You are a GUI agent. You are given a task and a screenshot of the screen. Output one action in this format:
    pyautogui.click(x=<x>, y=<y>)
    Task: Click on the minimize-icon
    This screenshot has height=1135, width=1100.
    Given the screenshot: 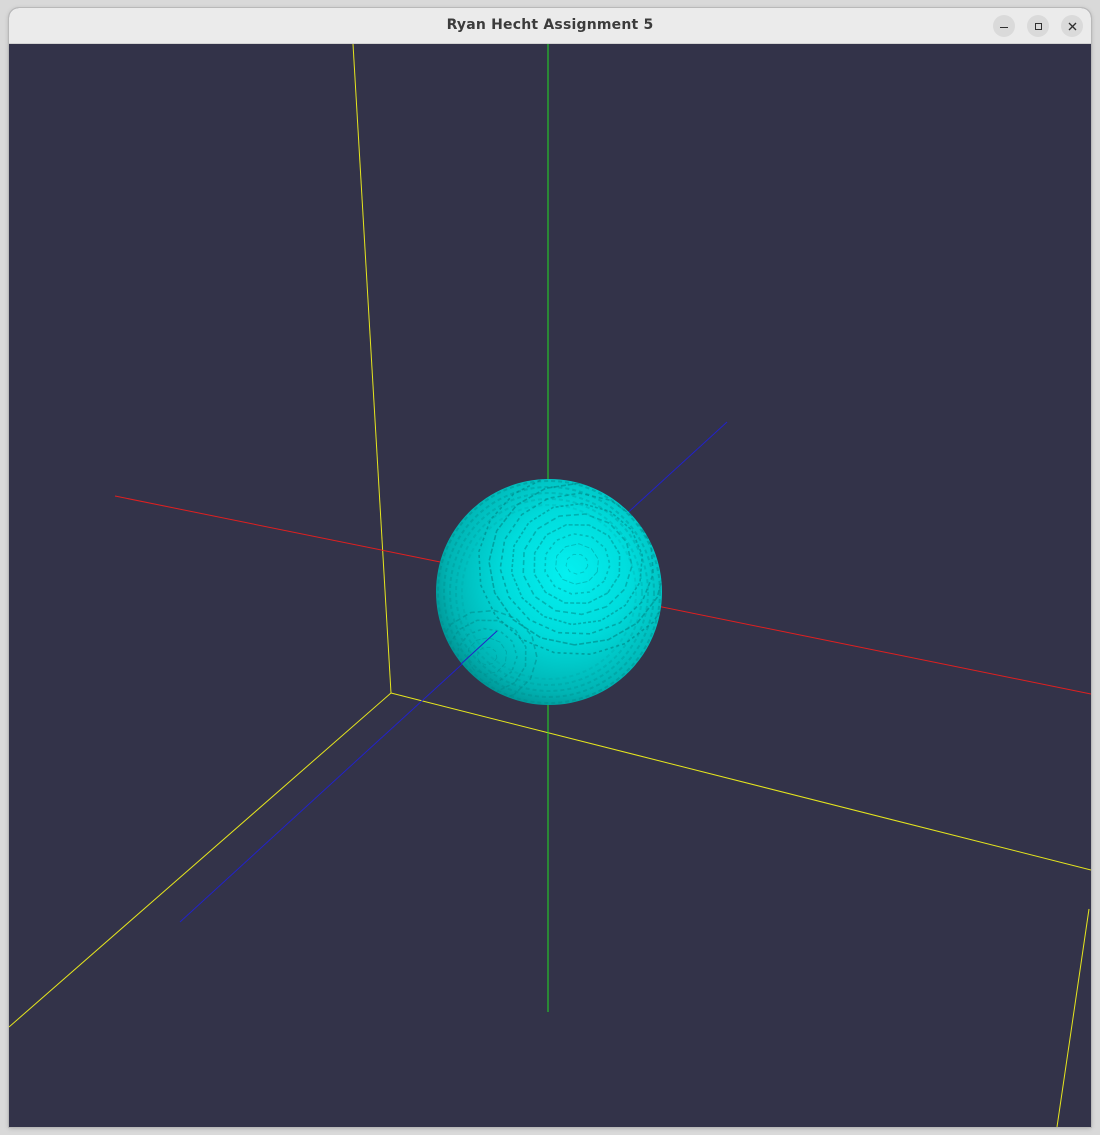 What is the action you would take?
    pyautogui.click(x=1004, y=27)
    